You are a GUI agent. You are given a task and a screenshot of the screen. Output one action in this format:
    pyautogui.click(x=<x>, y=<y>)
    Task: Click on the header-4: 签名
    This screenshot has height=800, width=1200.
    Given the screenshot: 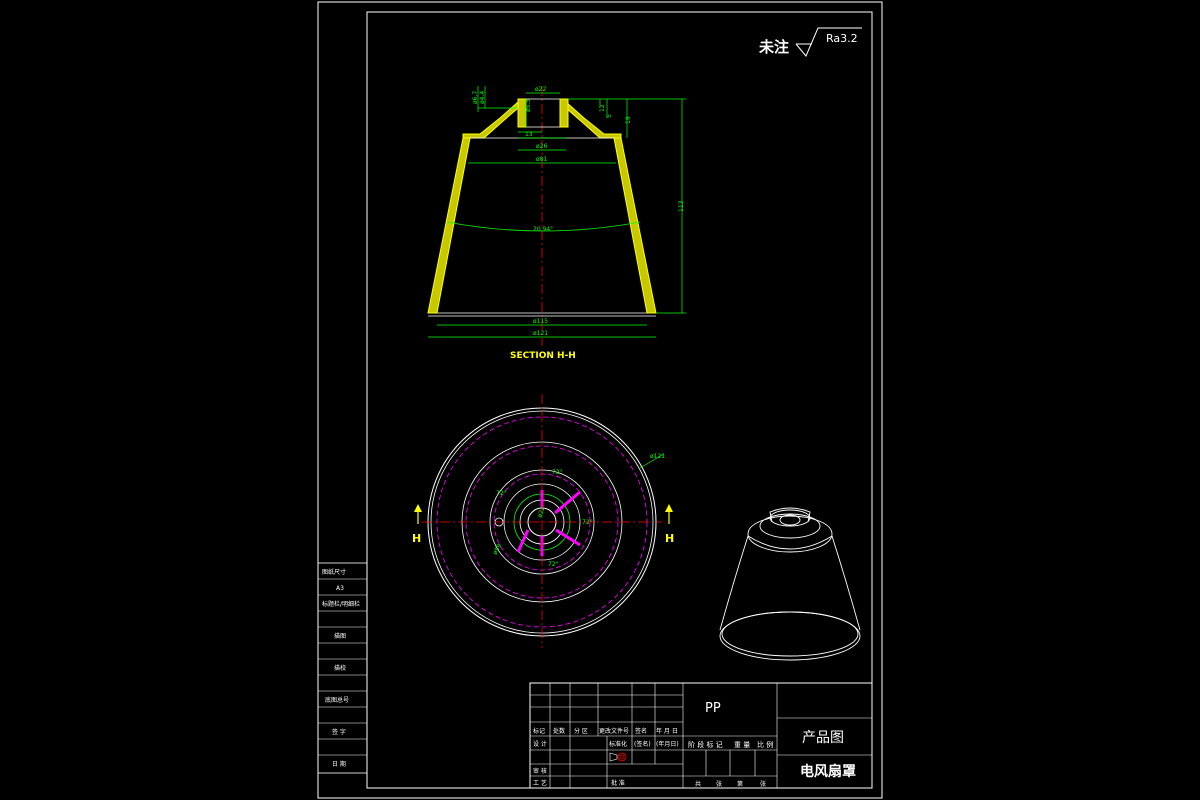 What is the action you would take?
    pyautogui.click(x=641, y=731)
    